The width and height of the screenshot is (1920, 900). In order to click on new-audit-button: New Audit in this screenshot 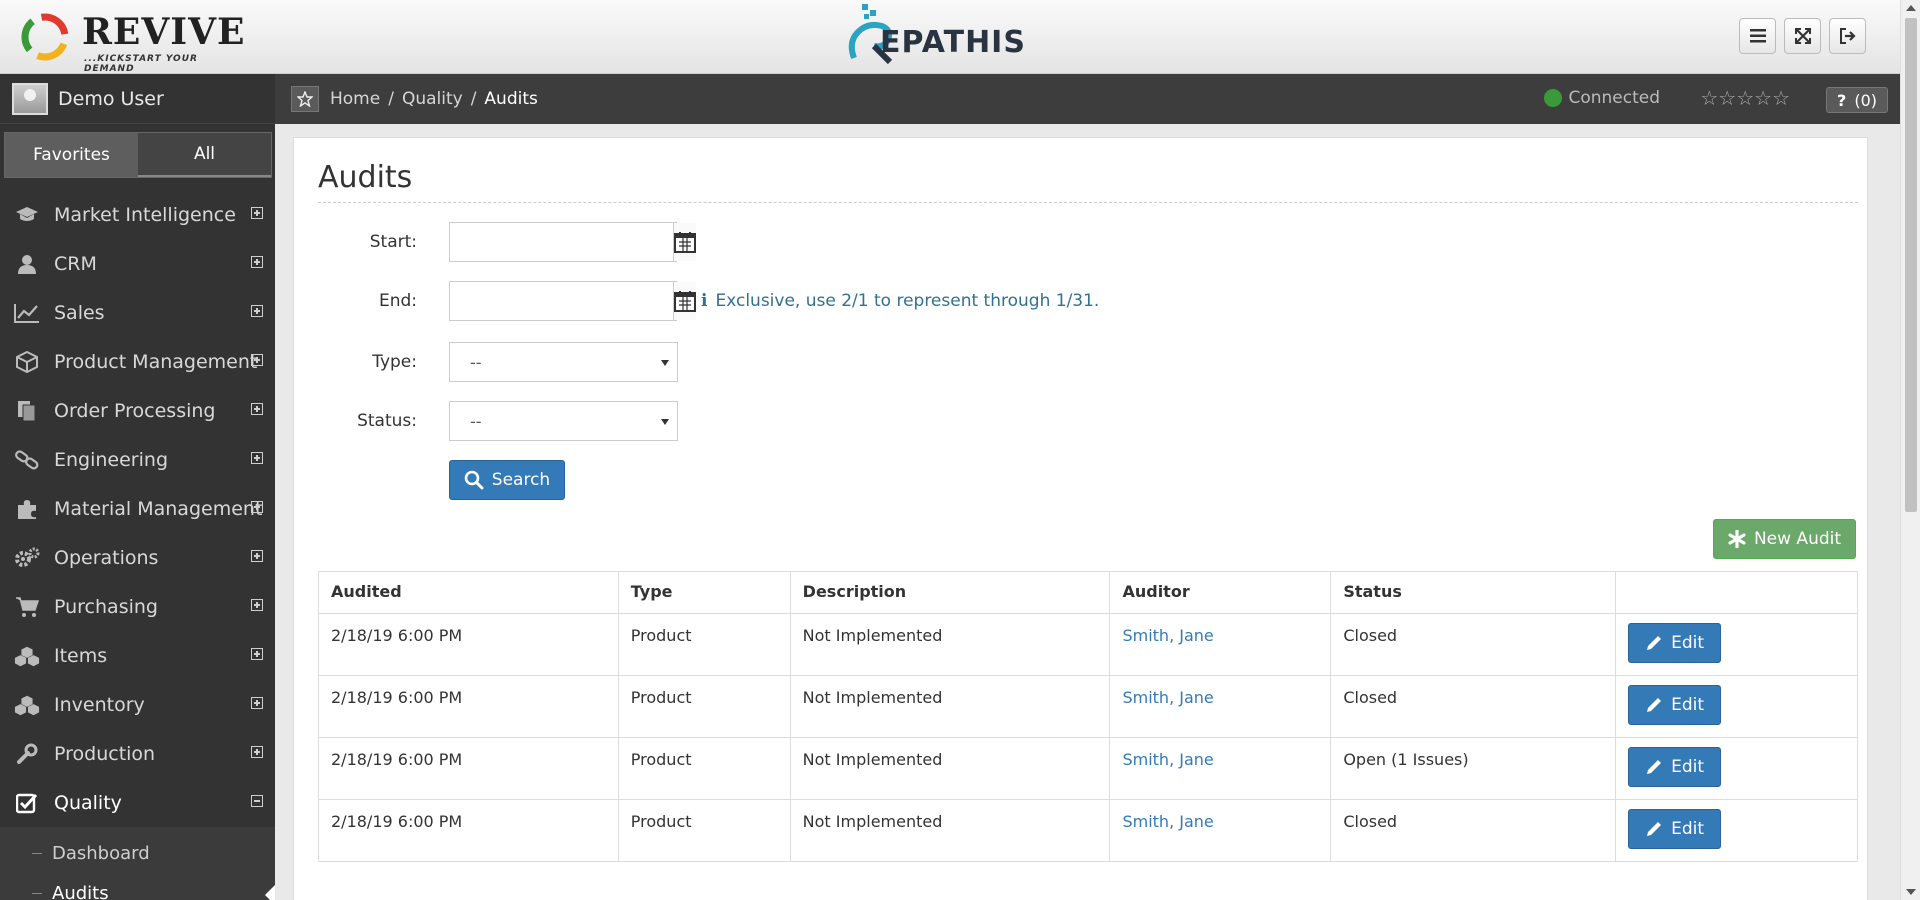, I will do `click(1784, 539)`.